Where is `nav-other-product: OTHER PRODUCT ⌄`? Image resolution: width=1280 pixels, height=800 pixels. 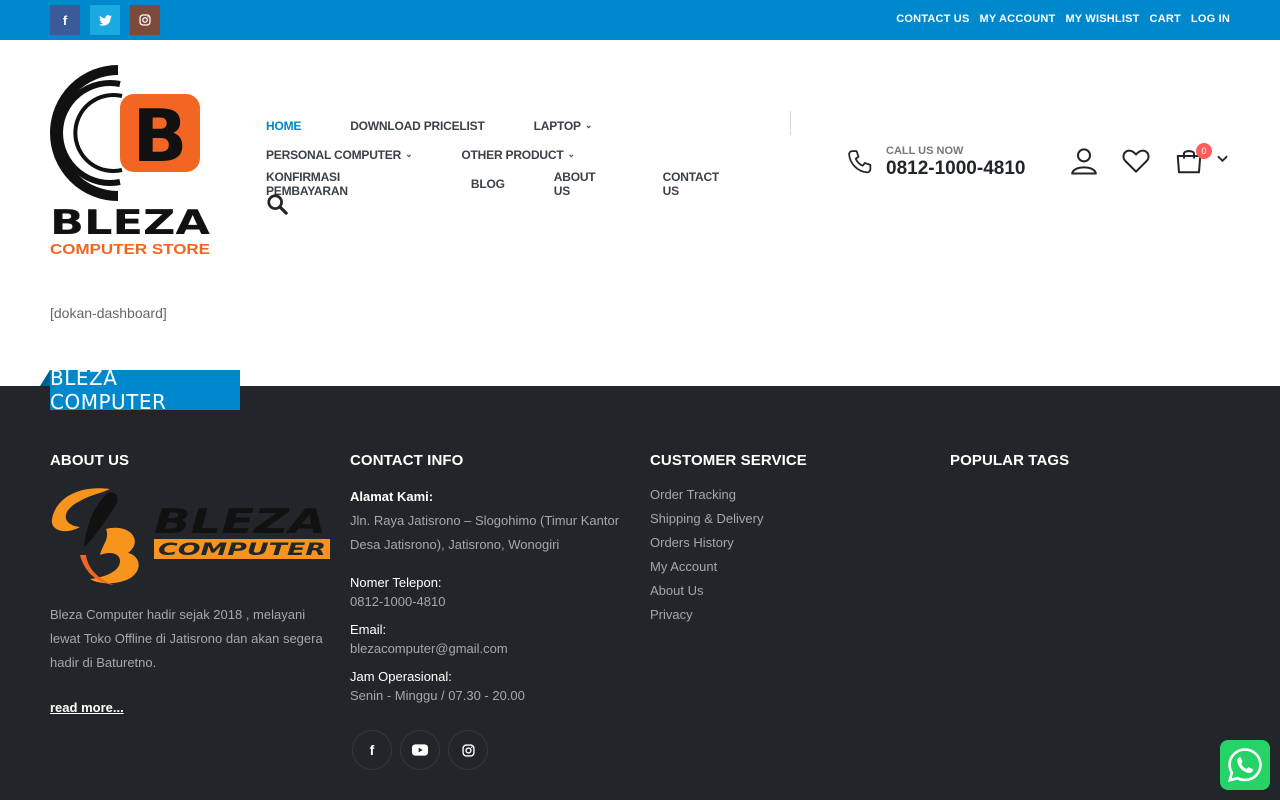 nav-other-product: OTHER PRODUCT ⌄ is located at coordinates (518, 155).